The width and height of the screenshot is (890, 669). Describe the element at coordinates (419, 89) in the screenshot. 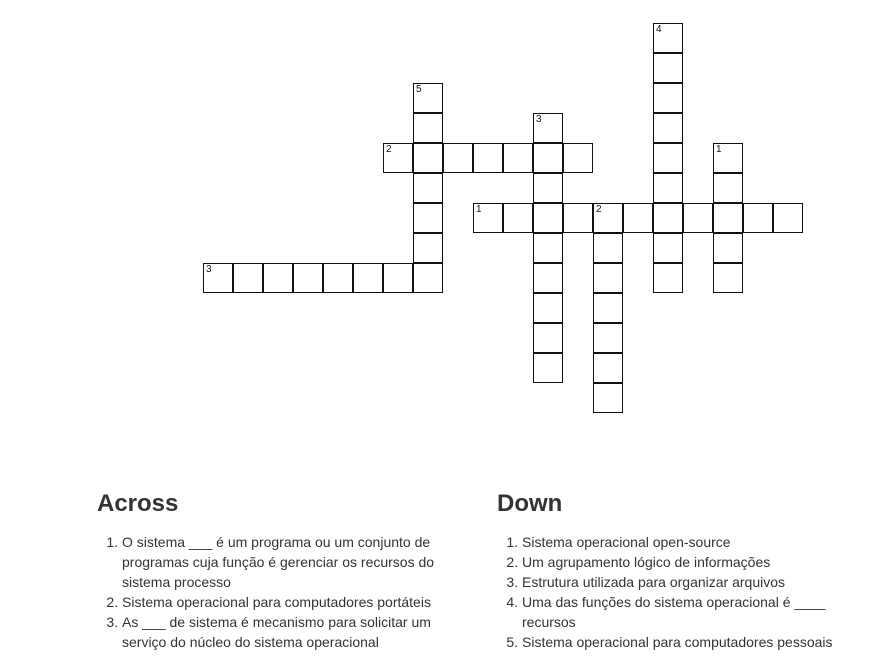

I see `clue-number: 5` at that location.